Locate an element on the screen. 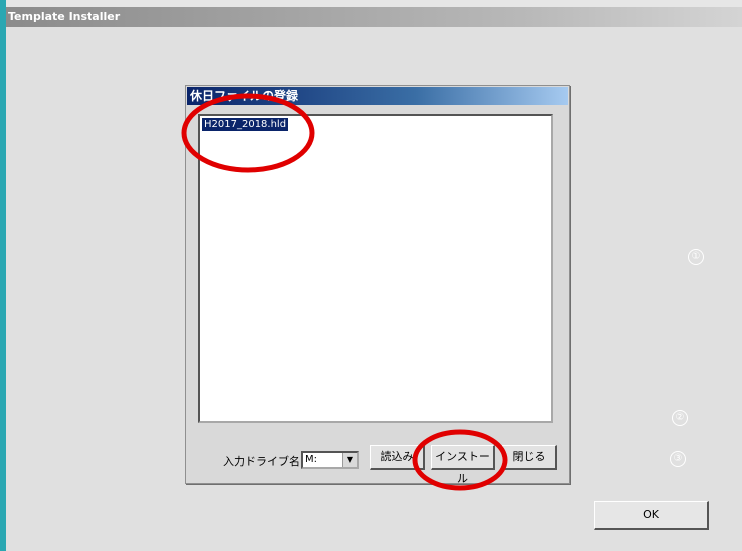 The image size is (742, 551). list-item: H2017_2018.hld is located at coordinates (245, 124).